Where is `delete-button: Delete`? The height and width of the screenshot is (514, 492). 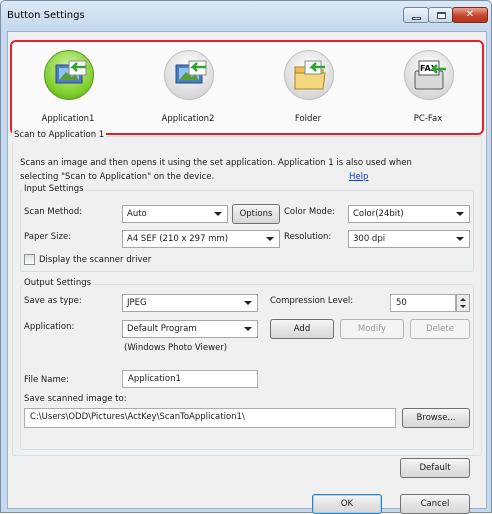 delete-button: Delete is located at coordinates (440, 329).